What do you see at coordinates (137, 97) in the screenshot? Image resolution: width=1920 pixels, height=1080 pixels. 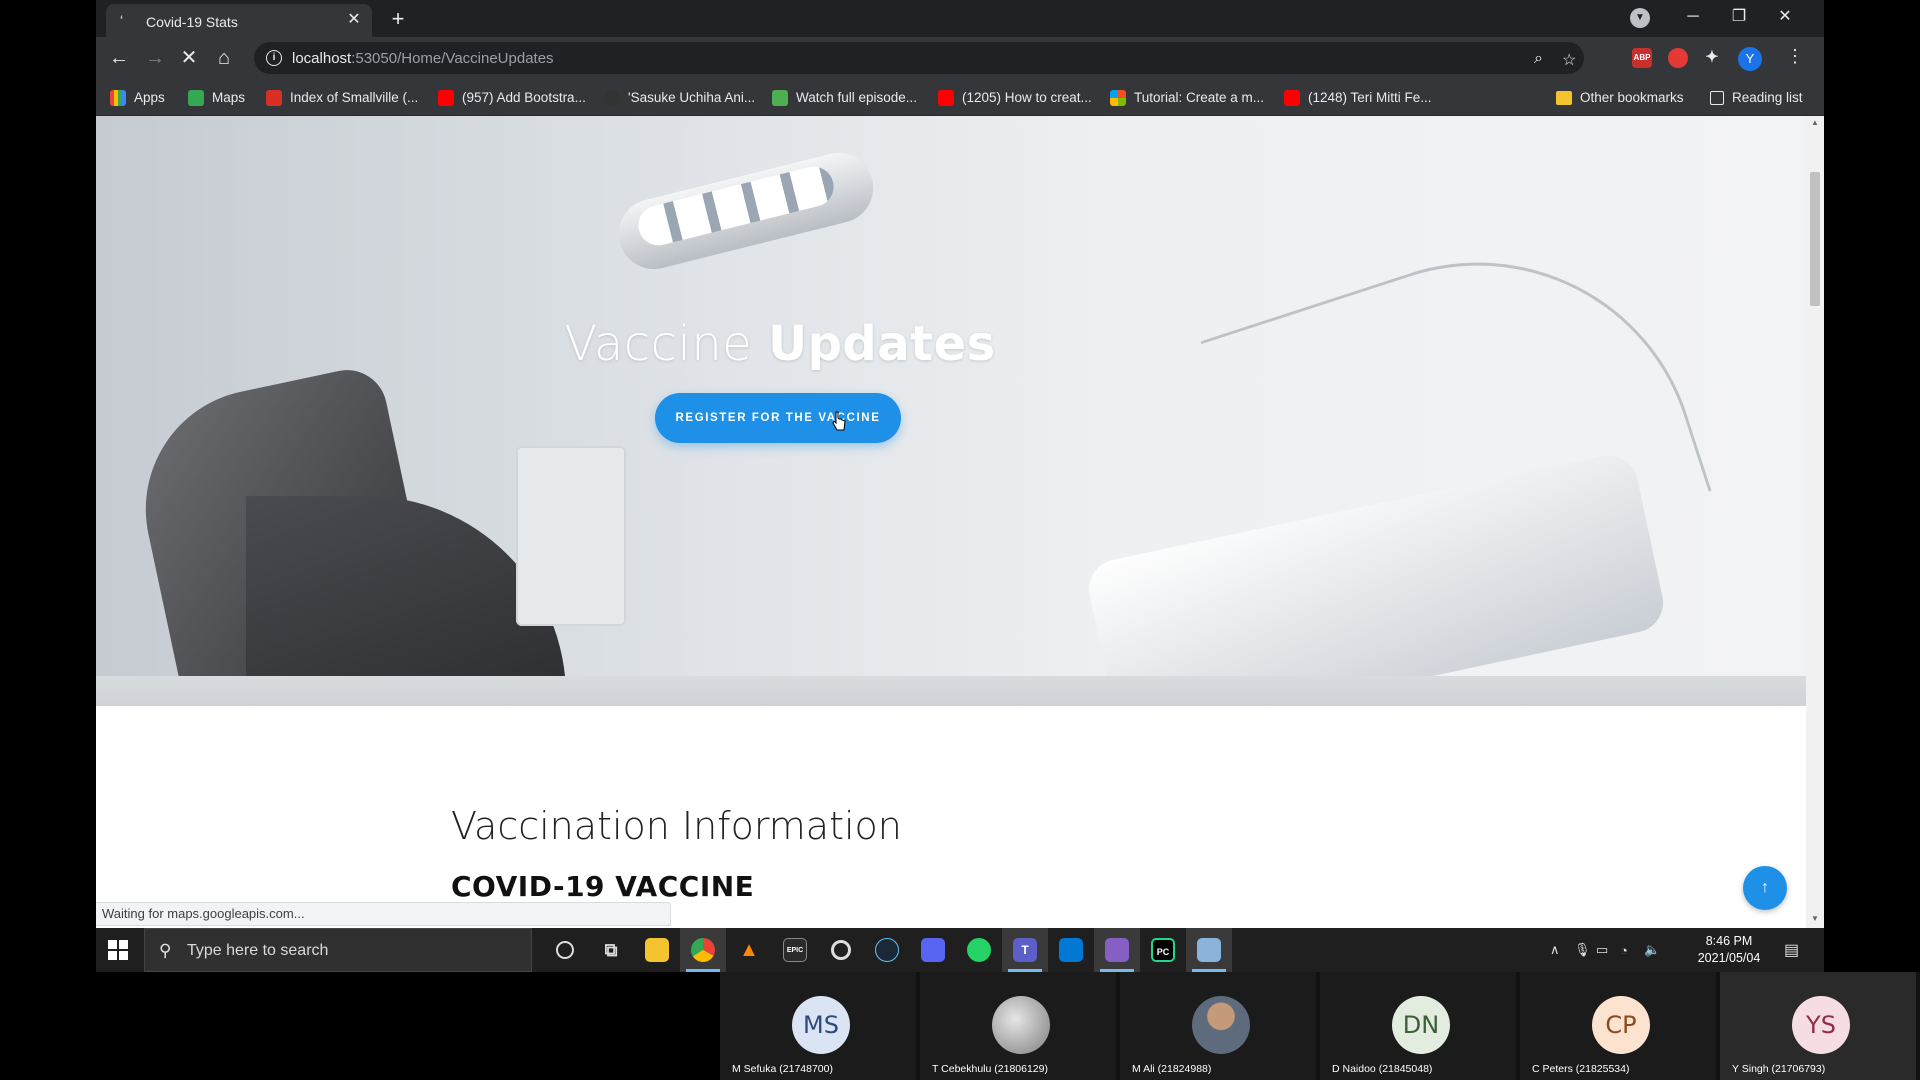 I see `bookmark-apps: Apps` at bounding box center [137, 97].